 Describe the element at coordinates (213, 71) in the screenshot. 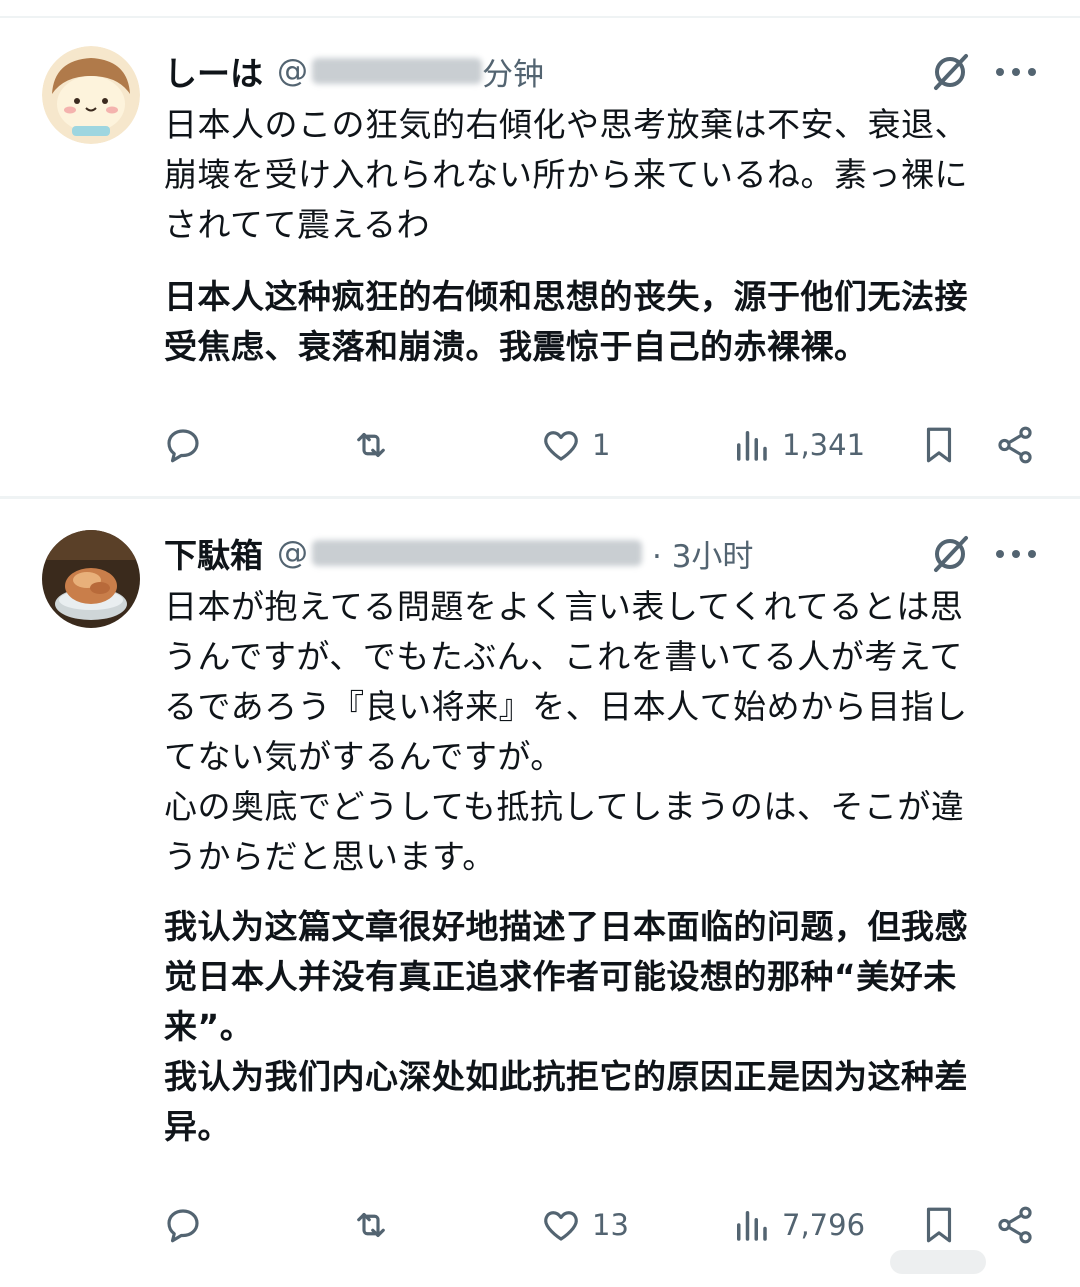

I see `display-name: しーは` at that location.